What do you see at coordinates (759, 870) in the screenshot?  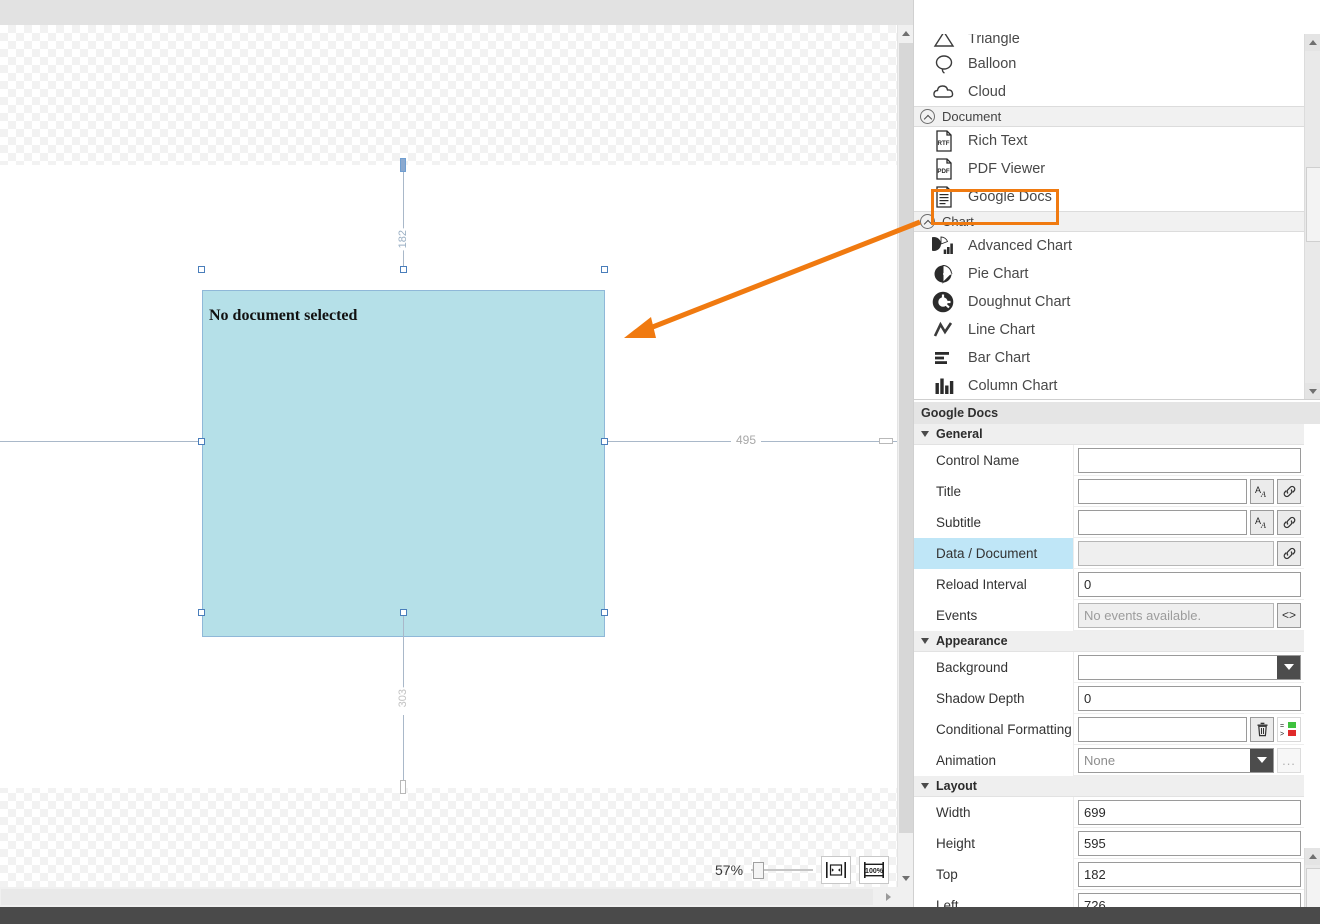 I see `zoom-slider-thumb` at bounding box center [759, 870].